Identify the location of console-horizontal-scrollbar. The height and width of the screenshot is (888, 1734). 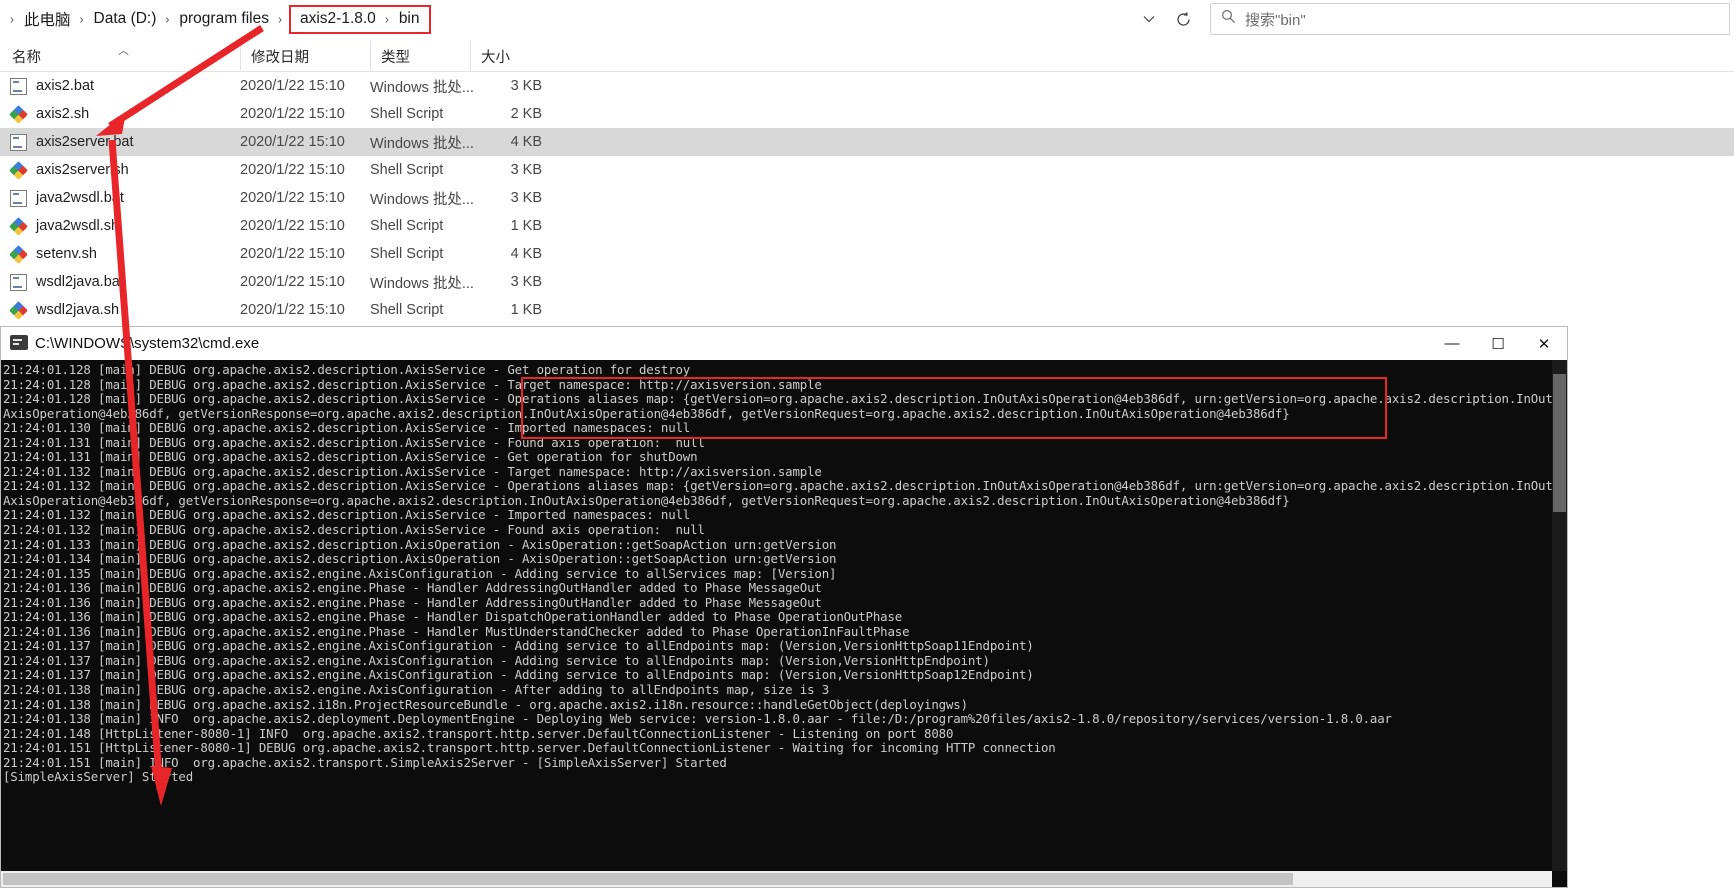
(776, 879).